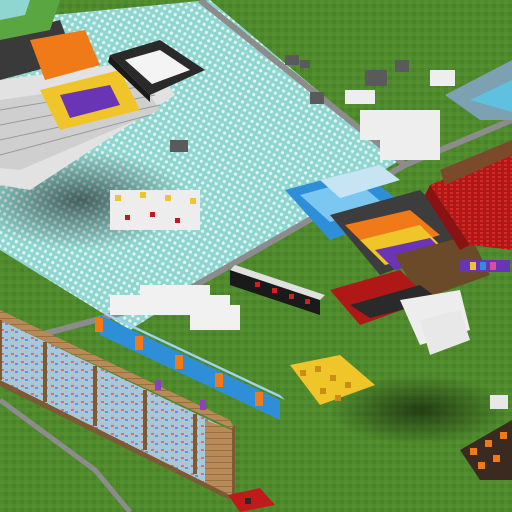 Image resolution: width=512 pixels, height=512 pixels. Describe the element at coordinates (155, 210) in the screenshot. I see `plaza-arrays` at that location.